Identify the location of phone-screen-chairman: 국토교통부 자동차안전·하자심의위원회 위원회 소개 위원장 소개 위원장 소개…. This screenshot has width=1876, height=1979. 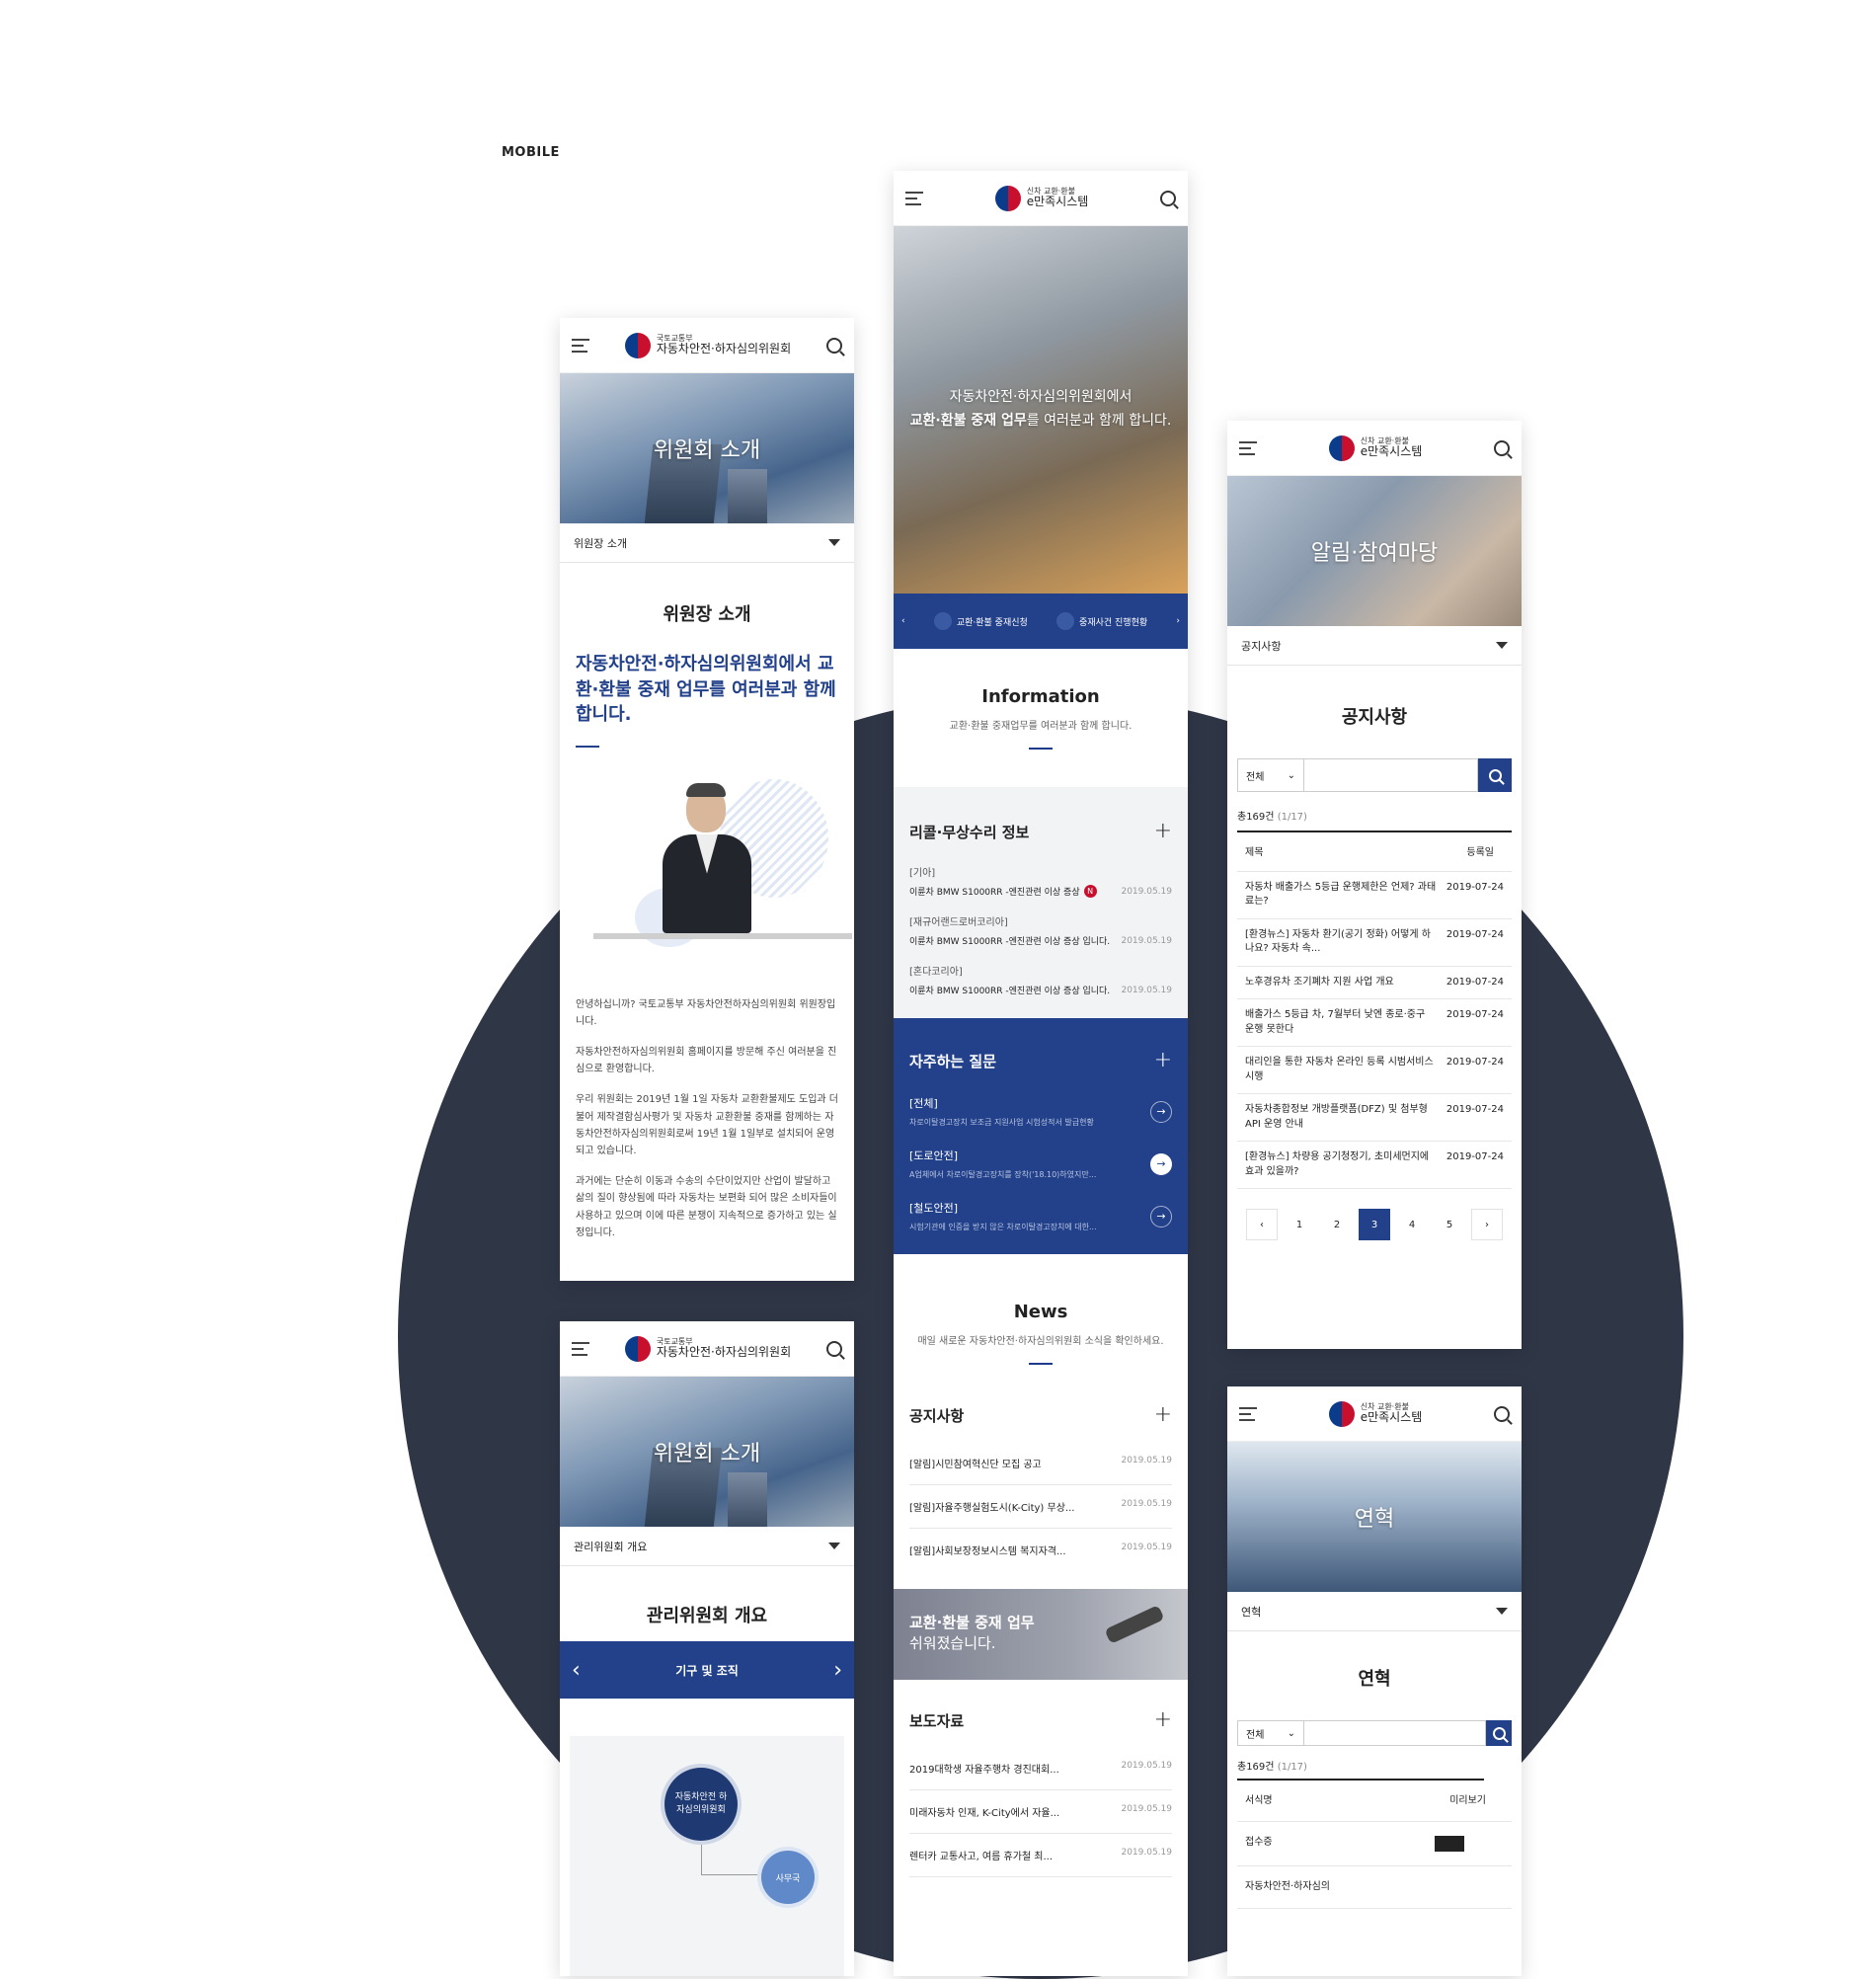
(707, 799).